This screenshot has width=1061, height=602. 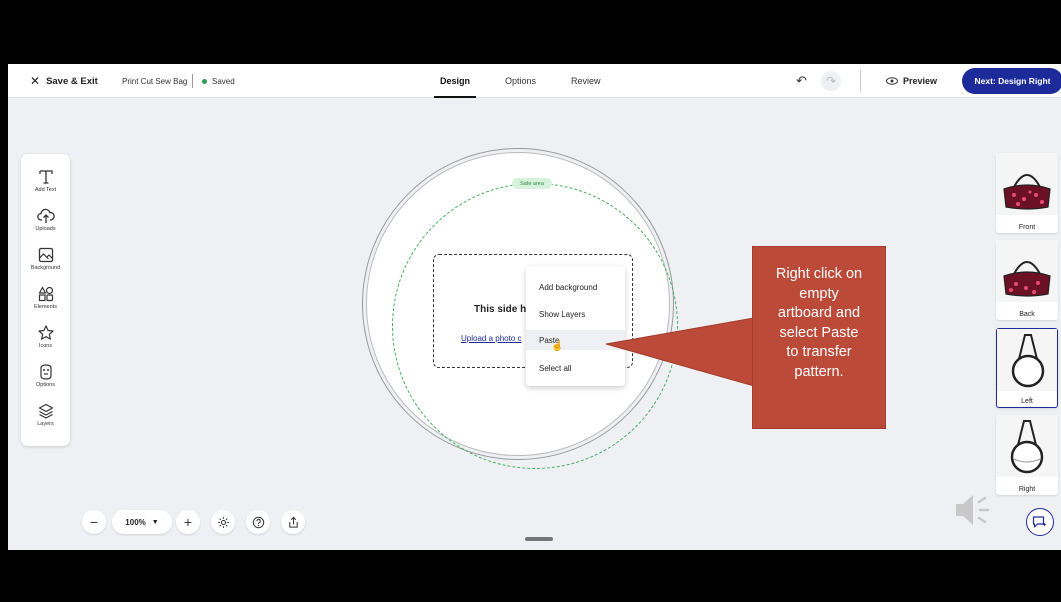 I want to click on layers-icon, so click(x=45, y=411).